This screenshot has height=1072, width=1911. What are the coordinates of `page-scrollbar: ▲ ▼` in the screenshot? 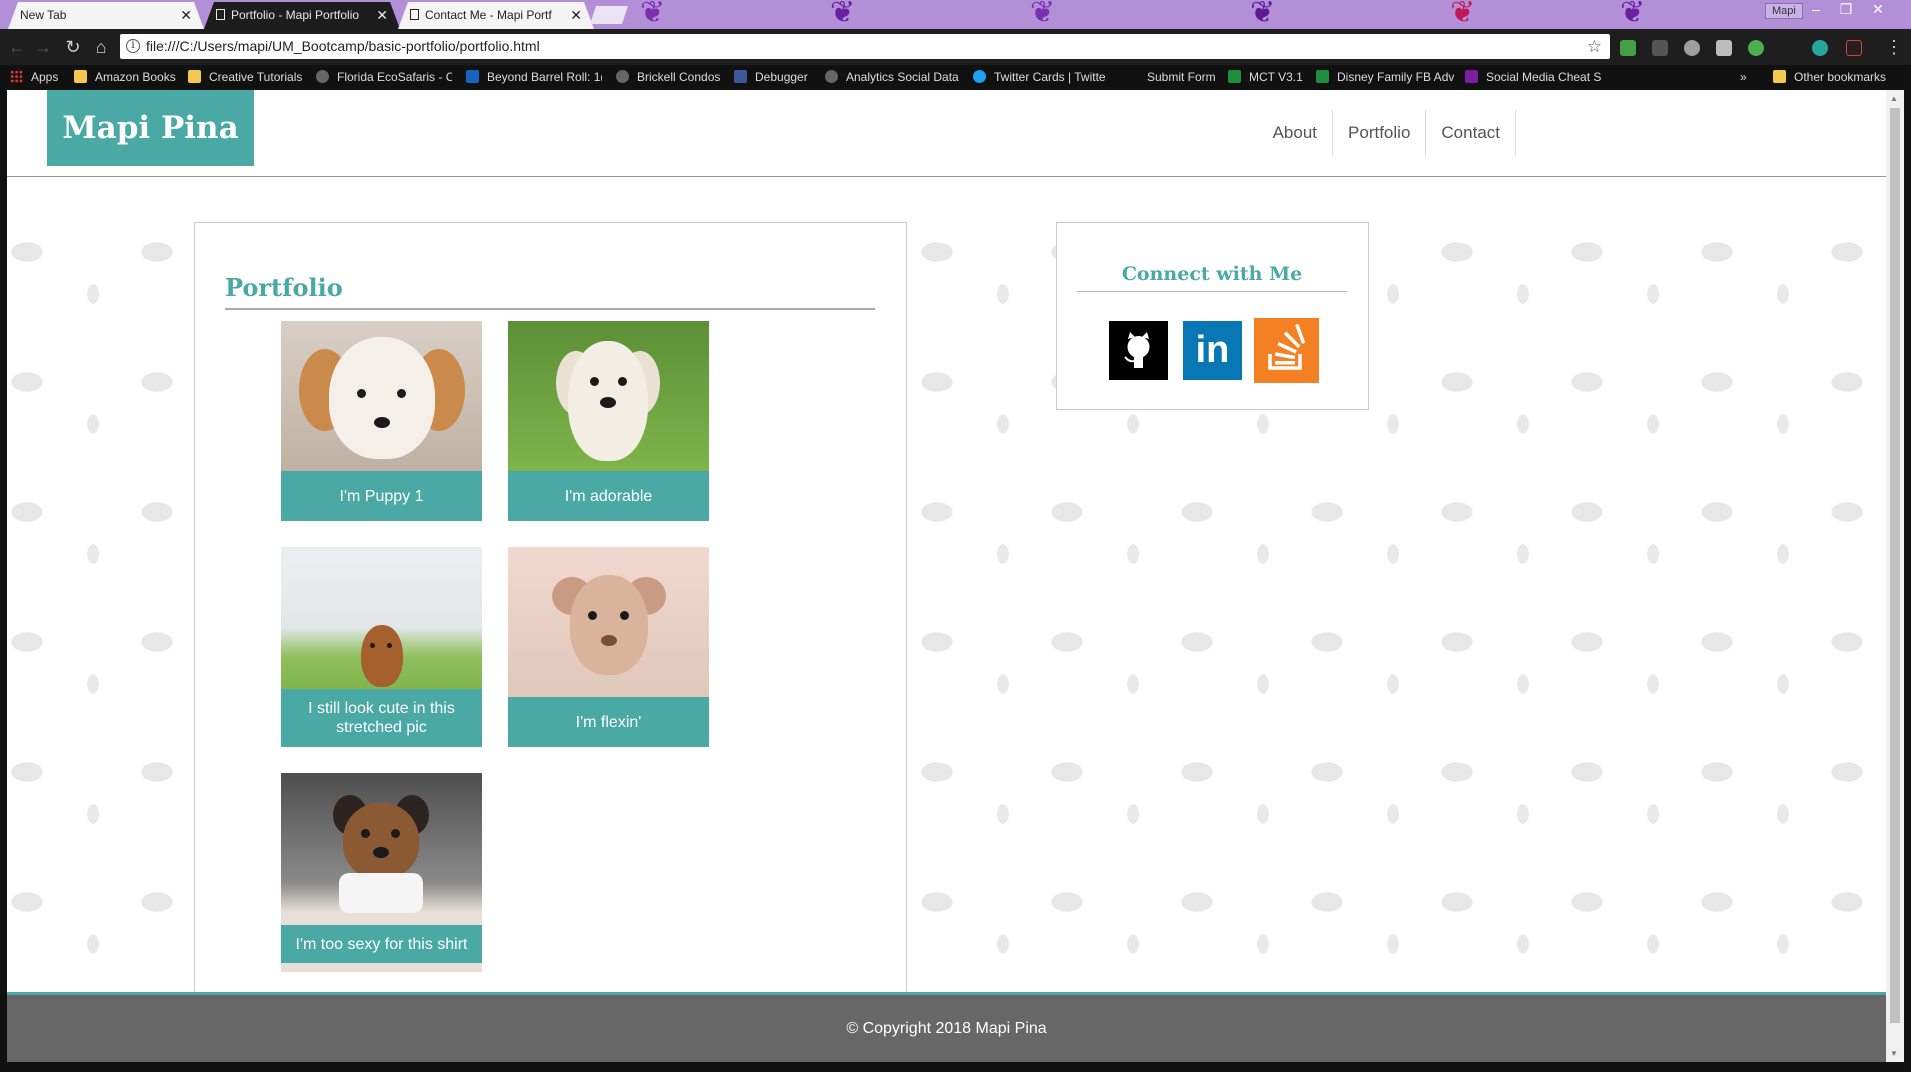 It's located at (1895, 576).